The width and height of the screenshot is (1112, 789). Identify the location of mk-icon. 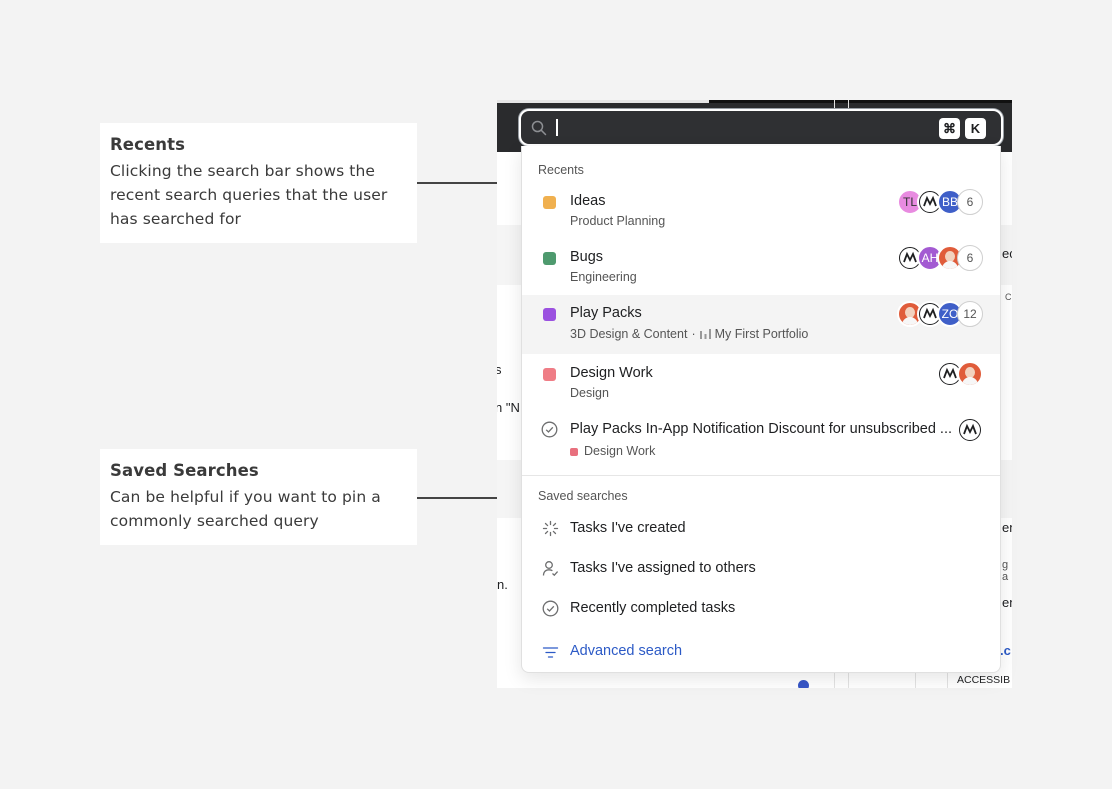
(970, 430).